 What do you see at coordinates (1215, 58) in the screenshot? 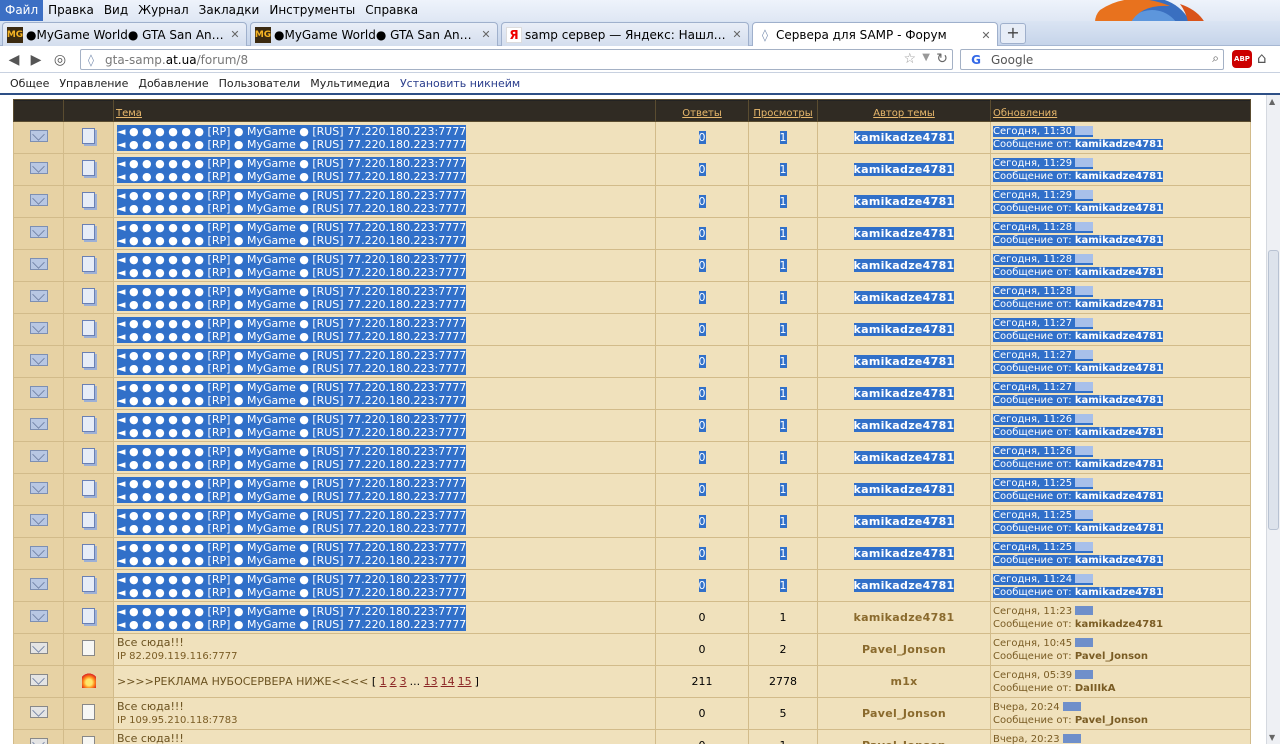
I see `search-icon: ⌕` at bounding box center [1215, 58].